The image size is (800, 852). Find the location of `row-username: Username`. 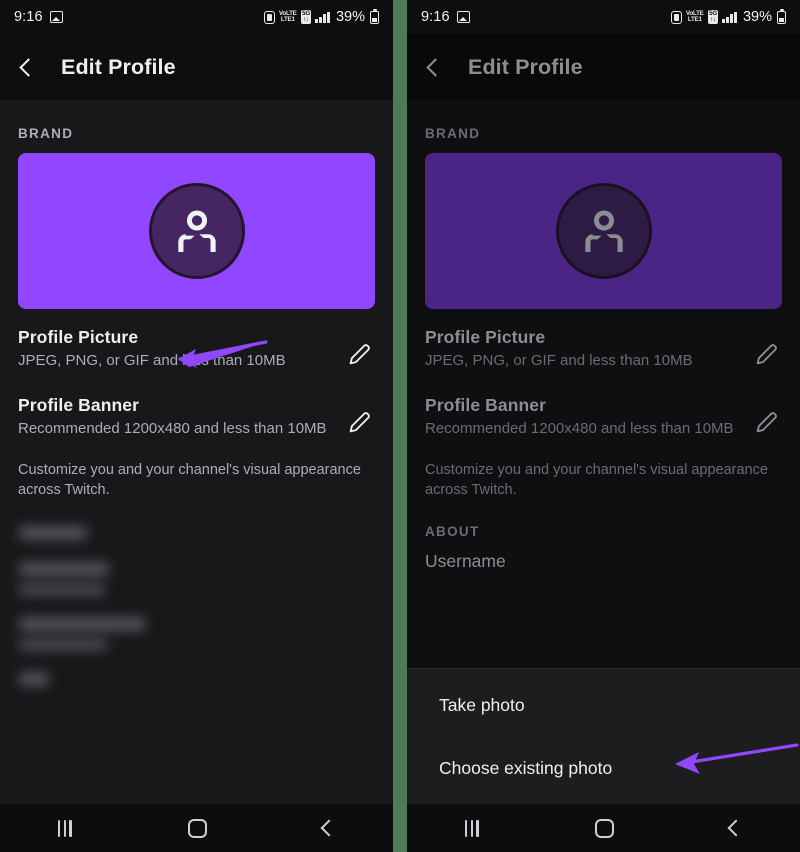

row-username: Username is located at coordinates (465, 561).